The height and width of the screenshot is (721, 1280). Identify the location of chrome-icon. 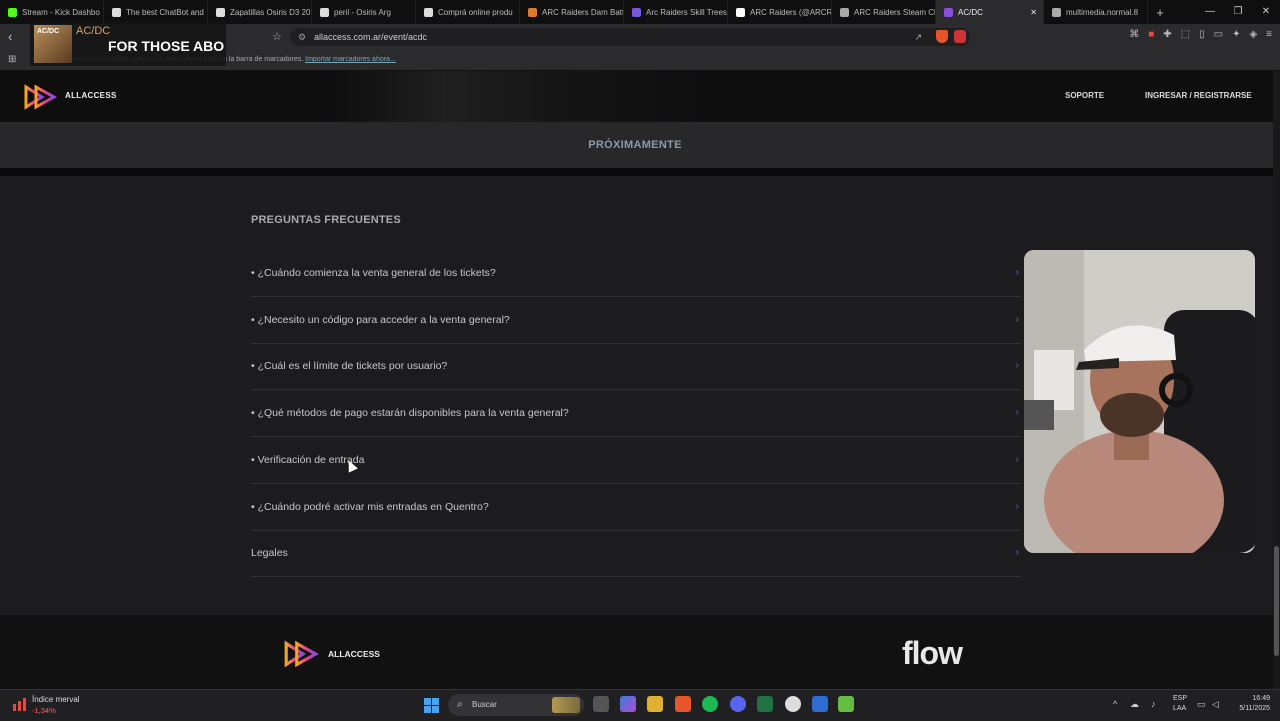
(793, 704).